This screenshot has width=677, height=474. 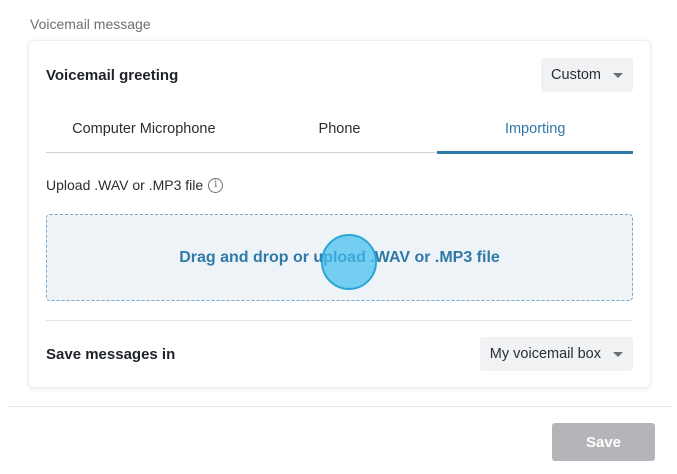 What do you see at coordinates (125, 185) in the screenshot?
I see `upload-label-text: Upload .WAV or .MP3 file` at bounding box center [125, 185].